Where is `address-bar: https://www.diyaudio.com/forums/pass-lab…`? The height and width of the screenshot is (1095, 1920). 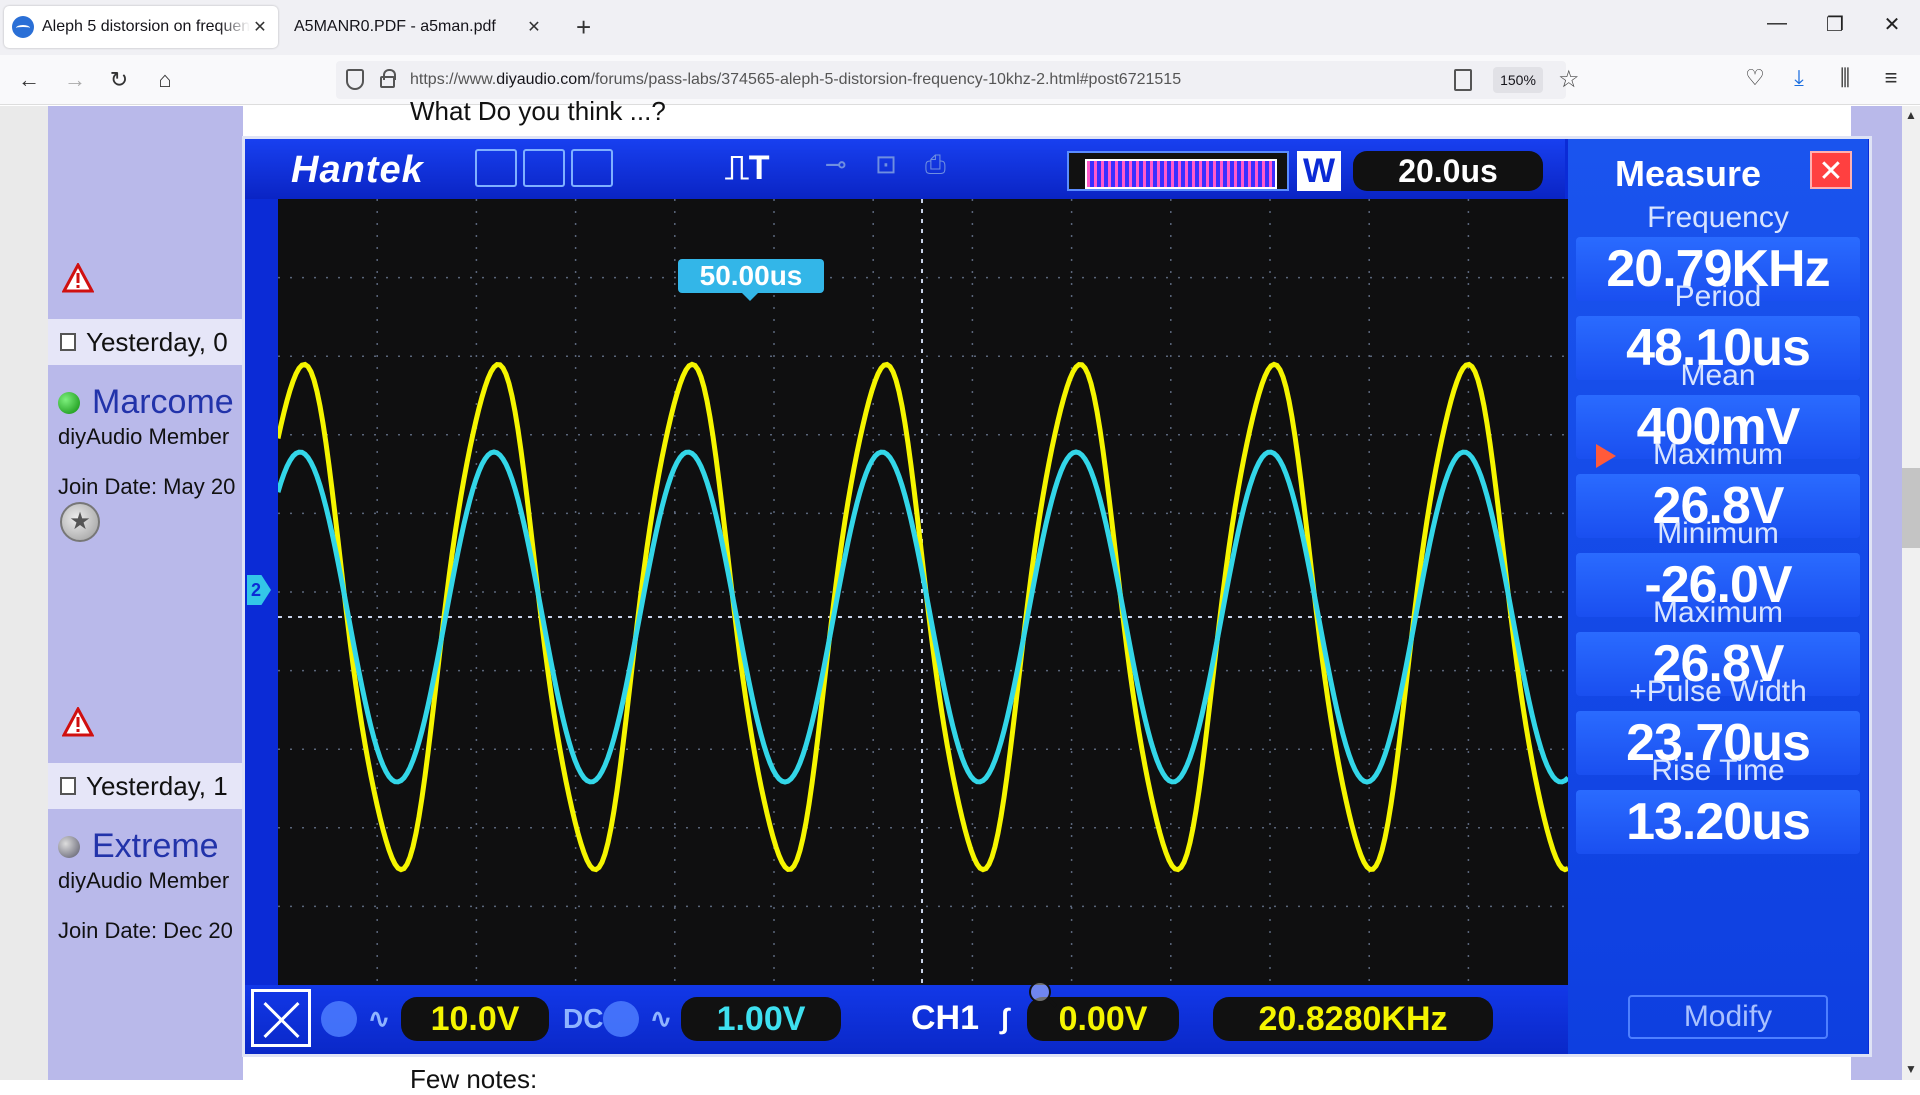
address-bar: https://www.diyaudio.com/forums/pass-lab… is located at coordinates (958, 80).